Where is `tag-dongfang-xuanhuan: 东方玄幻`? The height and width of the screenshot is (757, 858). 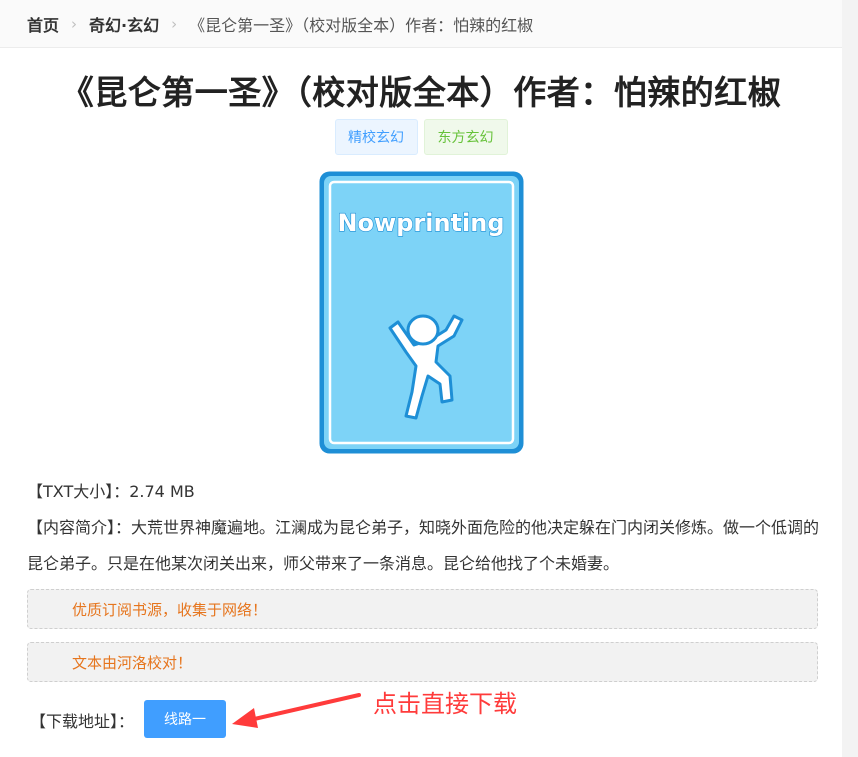
tag-dongfang-xuanhuan: 东方玄幻 is located at coordinates (465, 137).